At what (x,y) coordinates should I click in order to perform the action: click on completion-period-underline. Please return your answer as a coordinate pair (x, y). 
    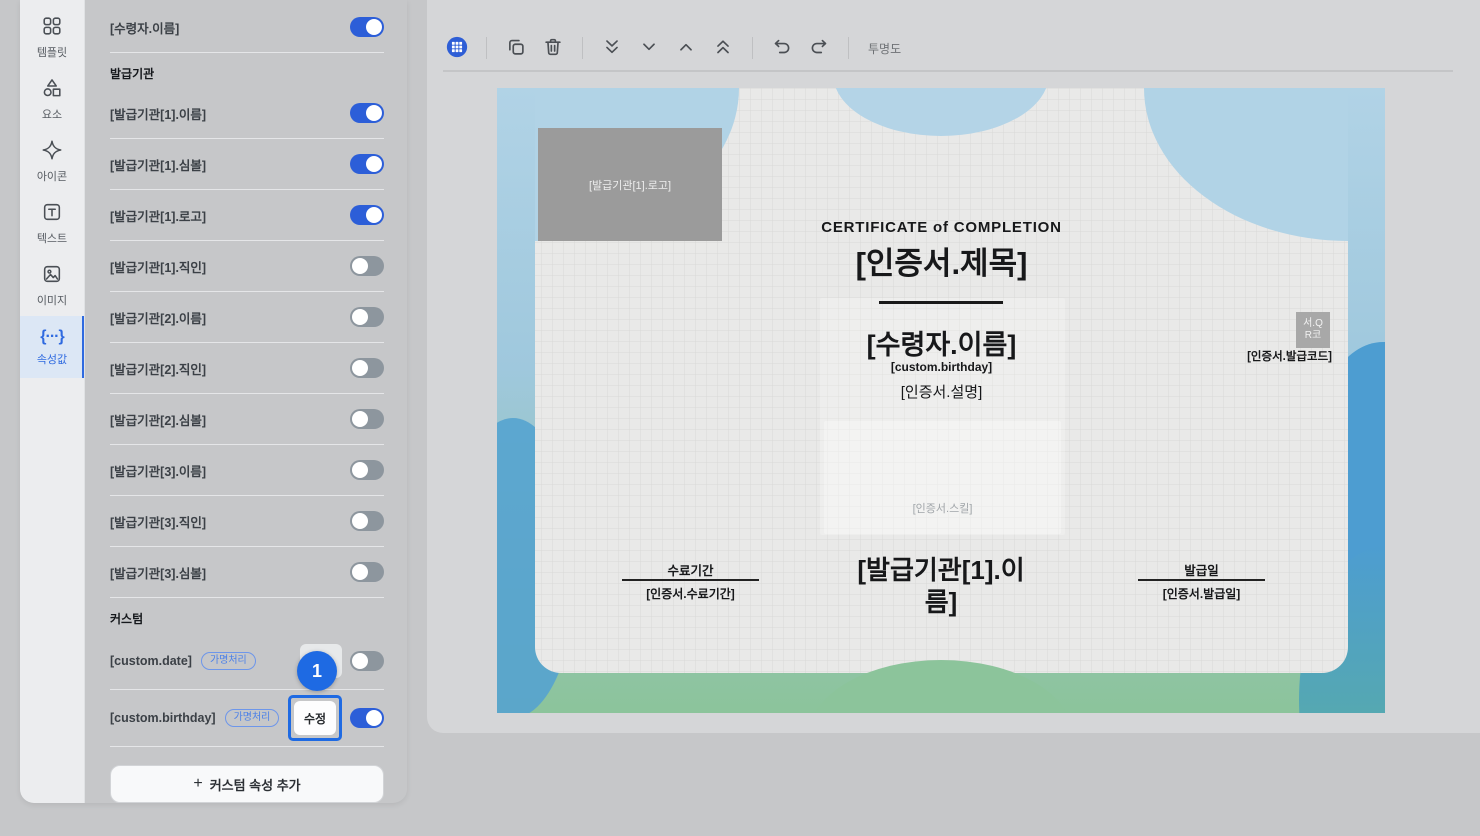
    Looking at the image, I should click on (690, 580).